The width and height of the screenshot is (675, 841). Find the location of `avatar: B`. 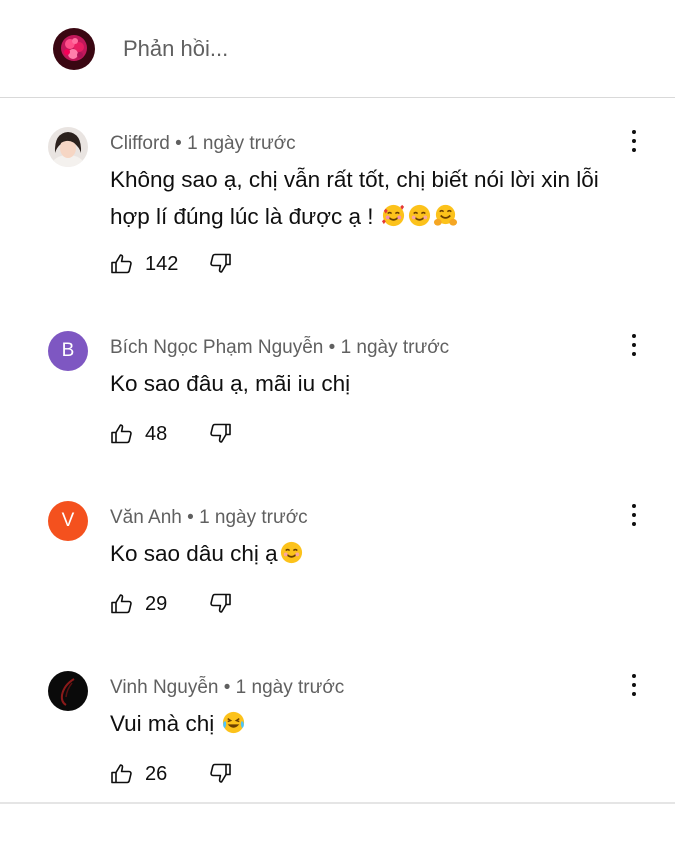

avatar: B is located at coordinates (68, 351).